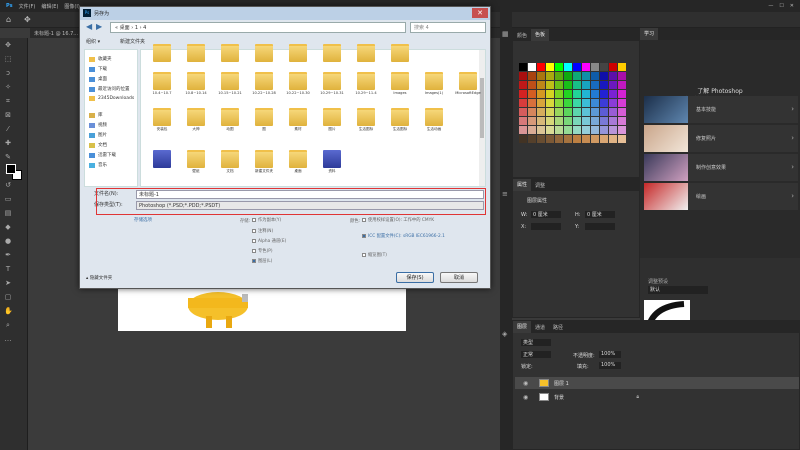 The image size is (800, 450). Describe the element at coordinates (600, 214) in the screenshot. I see `h-field: 0 厘米` at that location.